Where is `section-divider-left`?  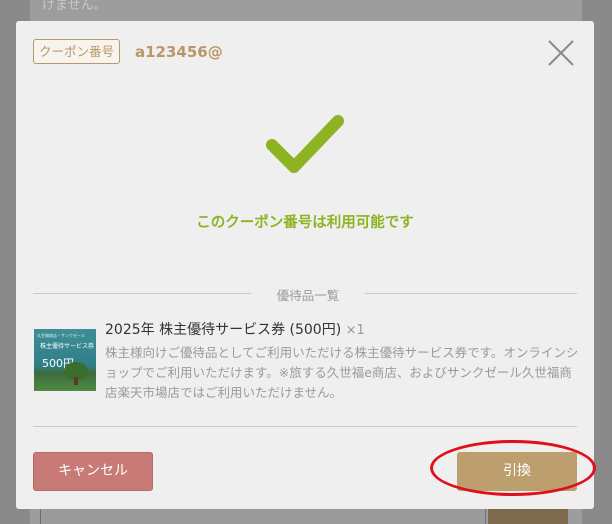 section-divider-left is located at coordinates (142, 293).